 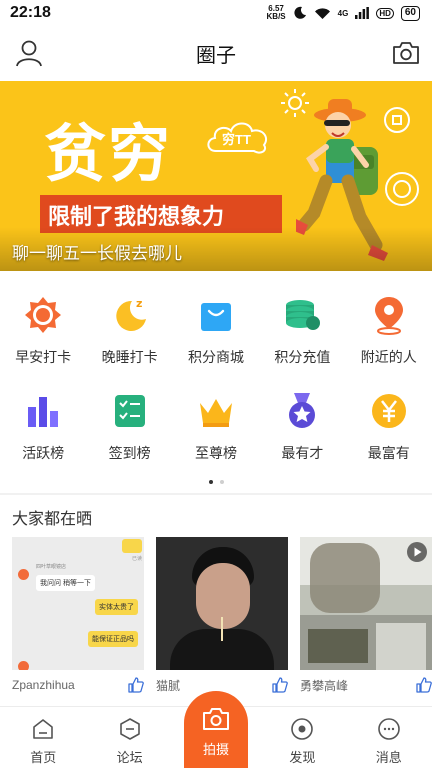 What do you see at coordinates (129, 757) in the screenshot?
I see `nav-label: 论坛` at bounding box center [129, 757].